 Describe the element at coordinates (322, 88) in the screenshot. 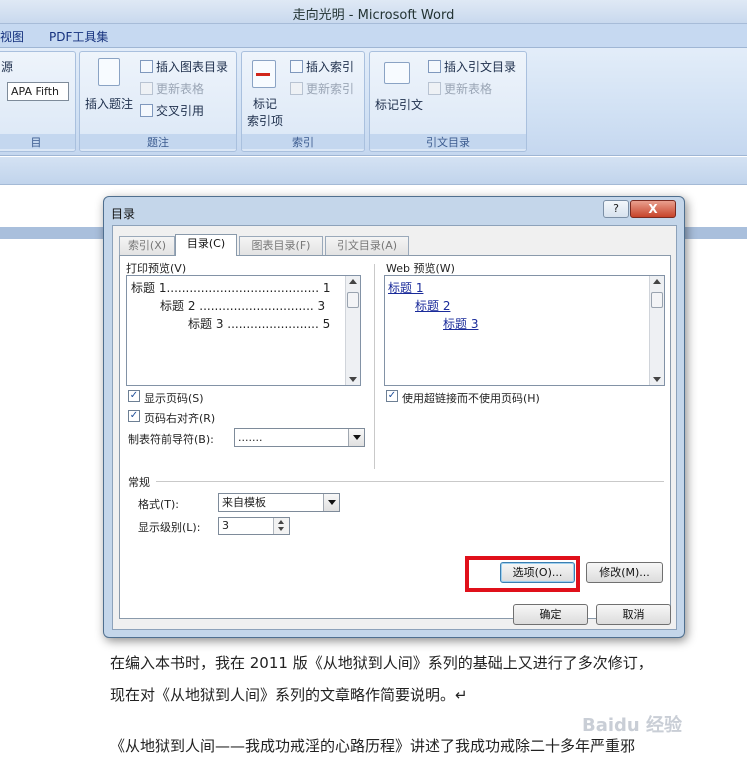

I see `update-index-button: 更新索引` at that location.